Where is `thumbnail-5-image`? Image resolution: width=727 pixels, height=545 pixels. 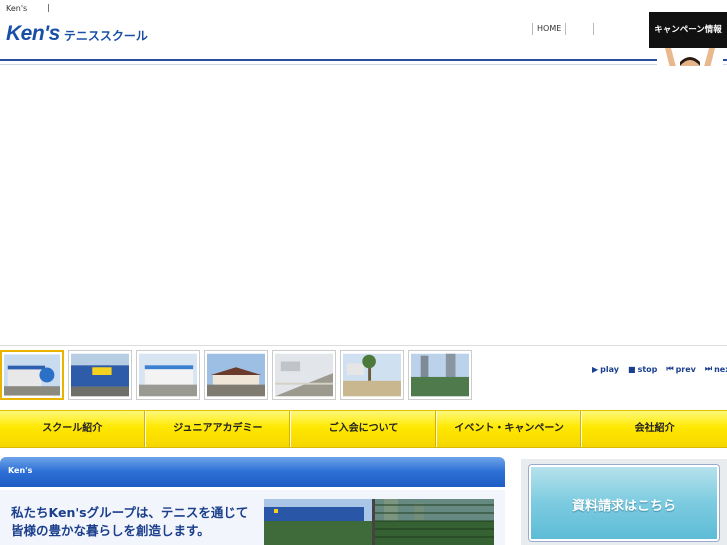
thumbnail-5-image is located at coordinates (304, 375).